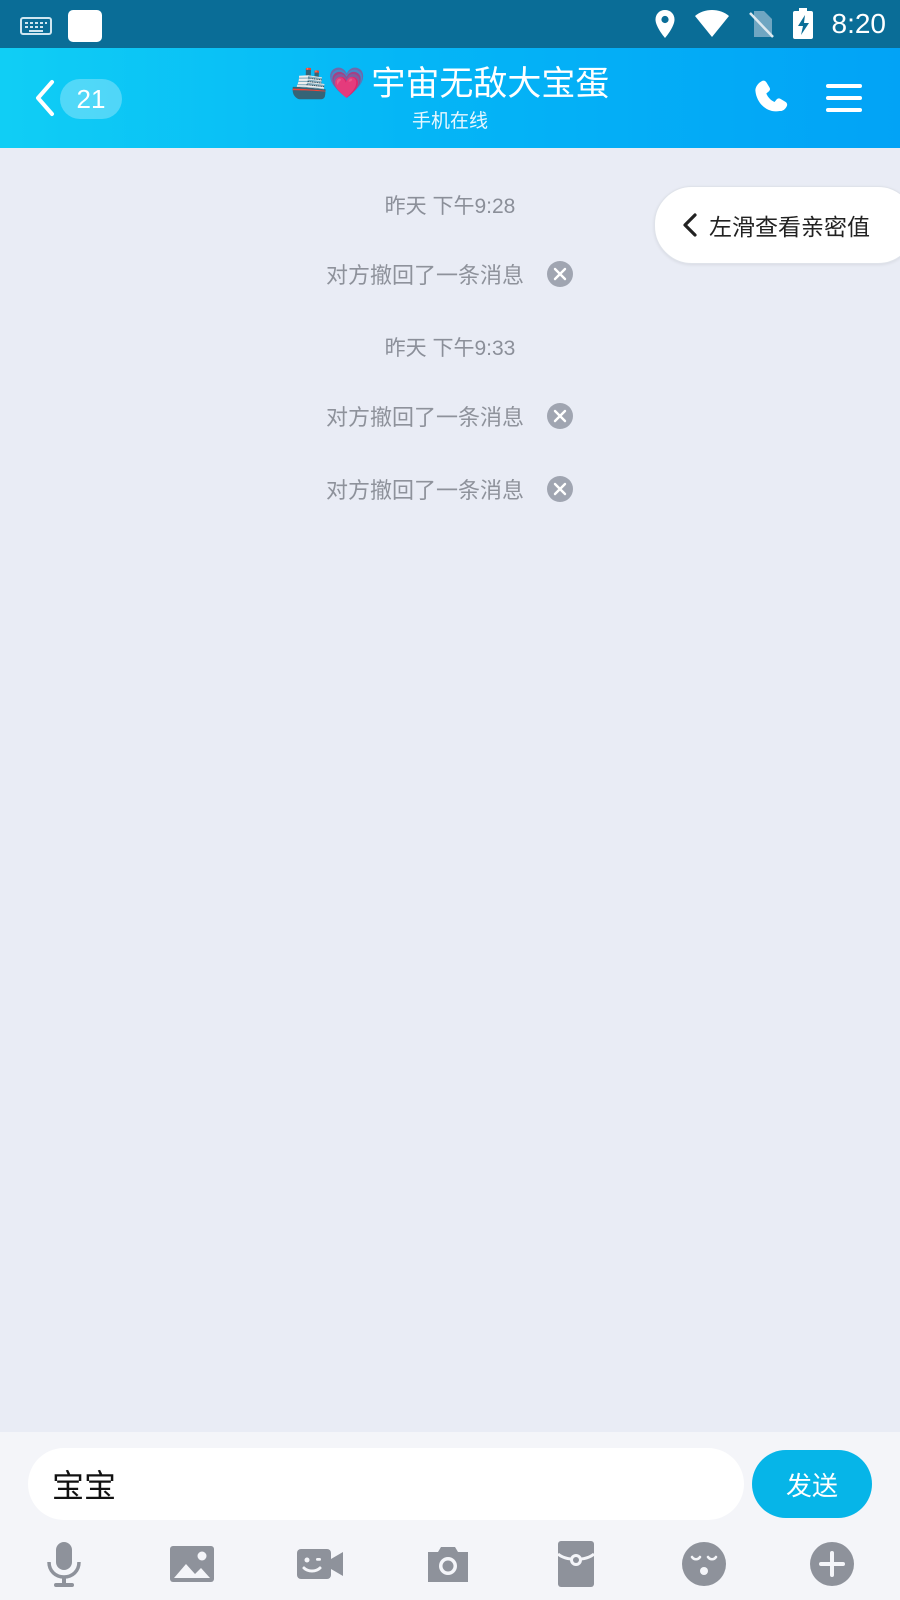  I want to click on emoji-icon, so click(704, 1564).